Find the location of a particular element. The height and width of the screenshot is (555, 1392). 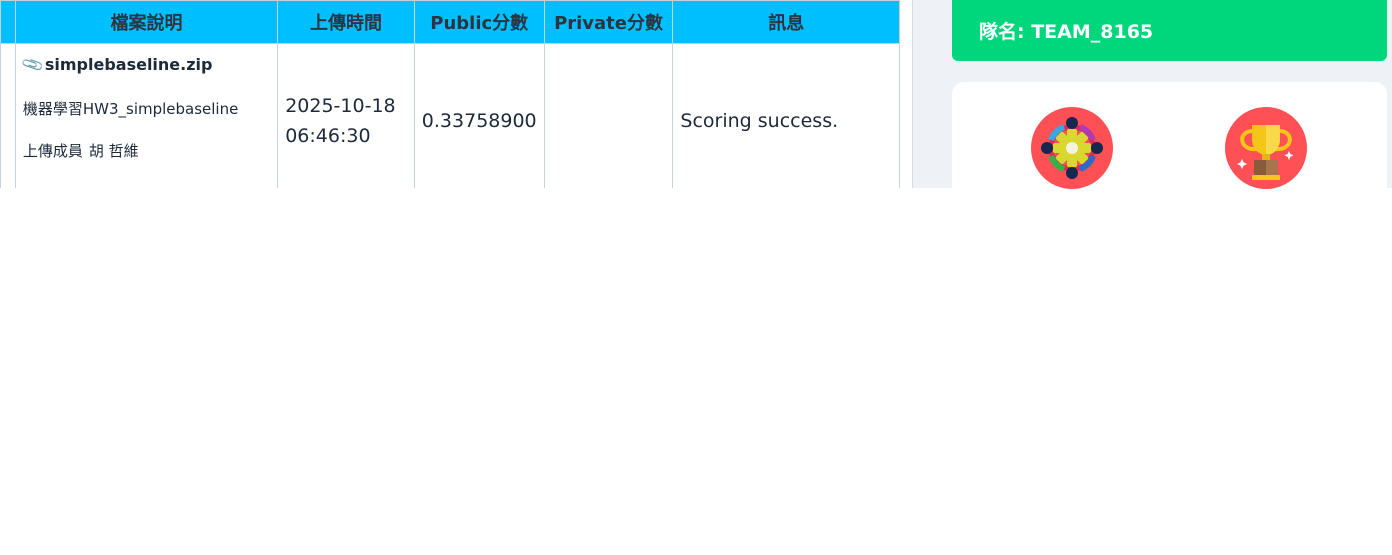

uploader-info: 上傳成員胡 哲維 is located at coordinates (146, 150).